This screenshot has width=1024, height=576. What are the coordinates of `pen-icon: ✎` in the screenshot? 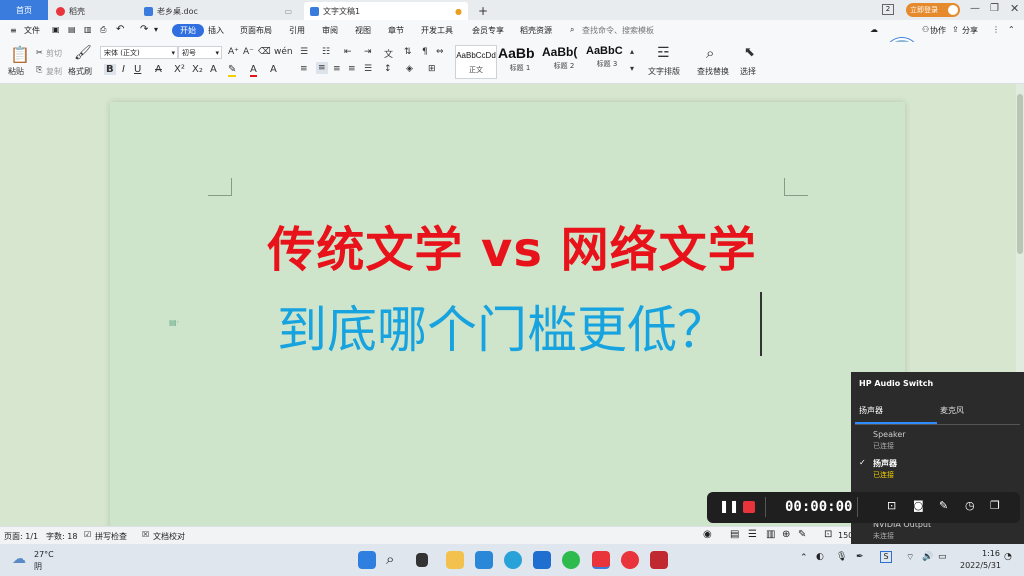 It's located at (943, 505).